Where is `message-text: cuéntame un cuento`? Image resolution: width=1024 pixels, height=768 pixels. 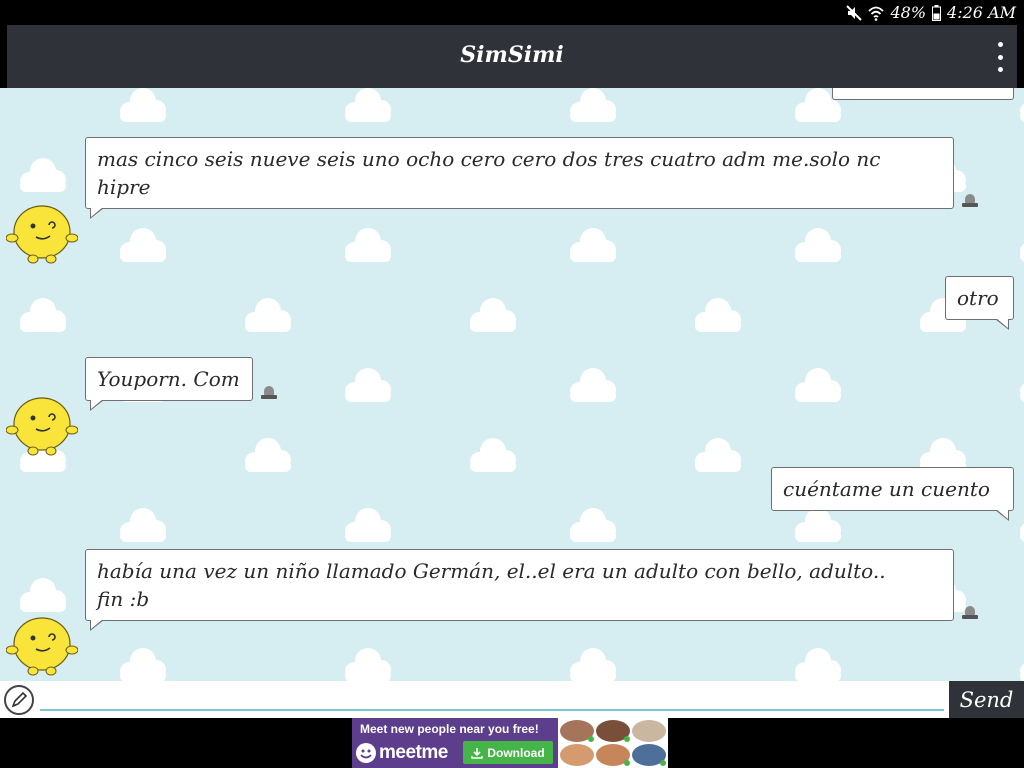 message-text: cuéntame un cuento is located at coordinates (886, 489).